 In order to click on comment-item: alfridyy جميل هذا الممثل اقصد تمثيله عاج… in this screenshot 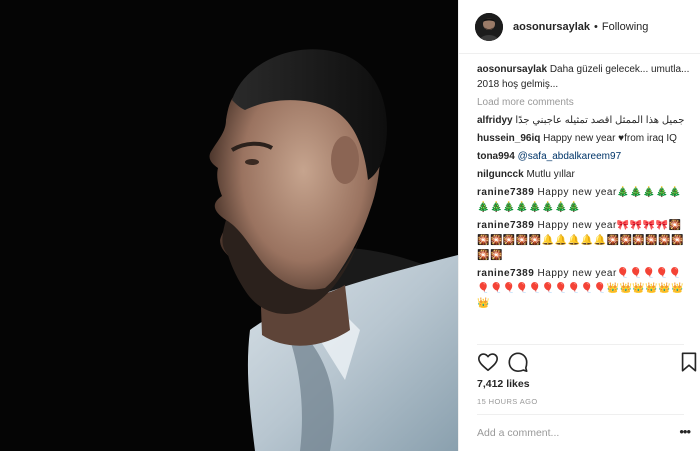, I will do `click(585, 120)`.